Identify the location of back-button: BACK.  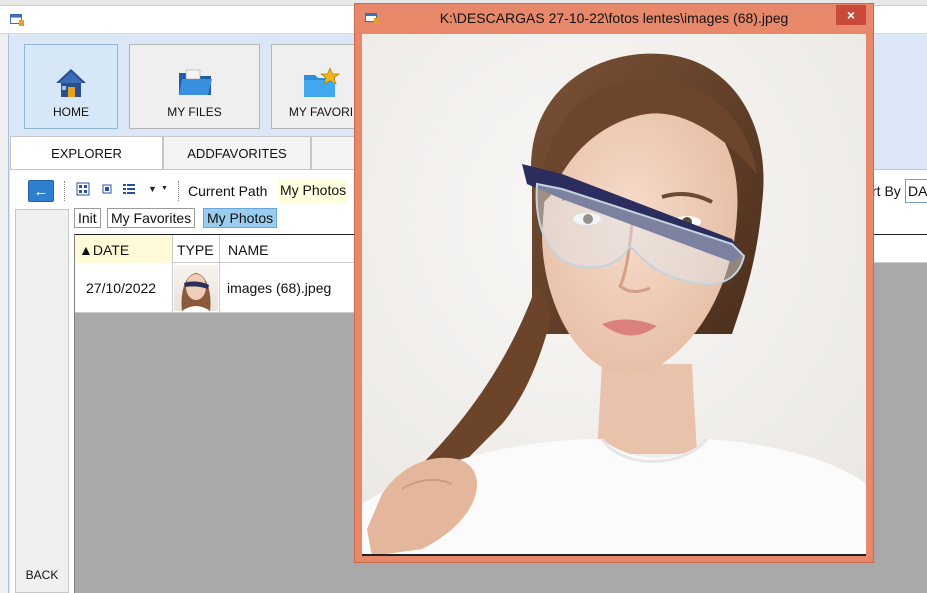
(42, 401).